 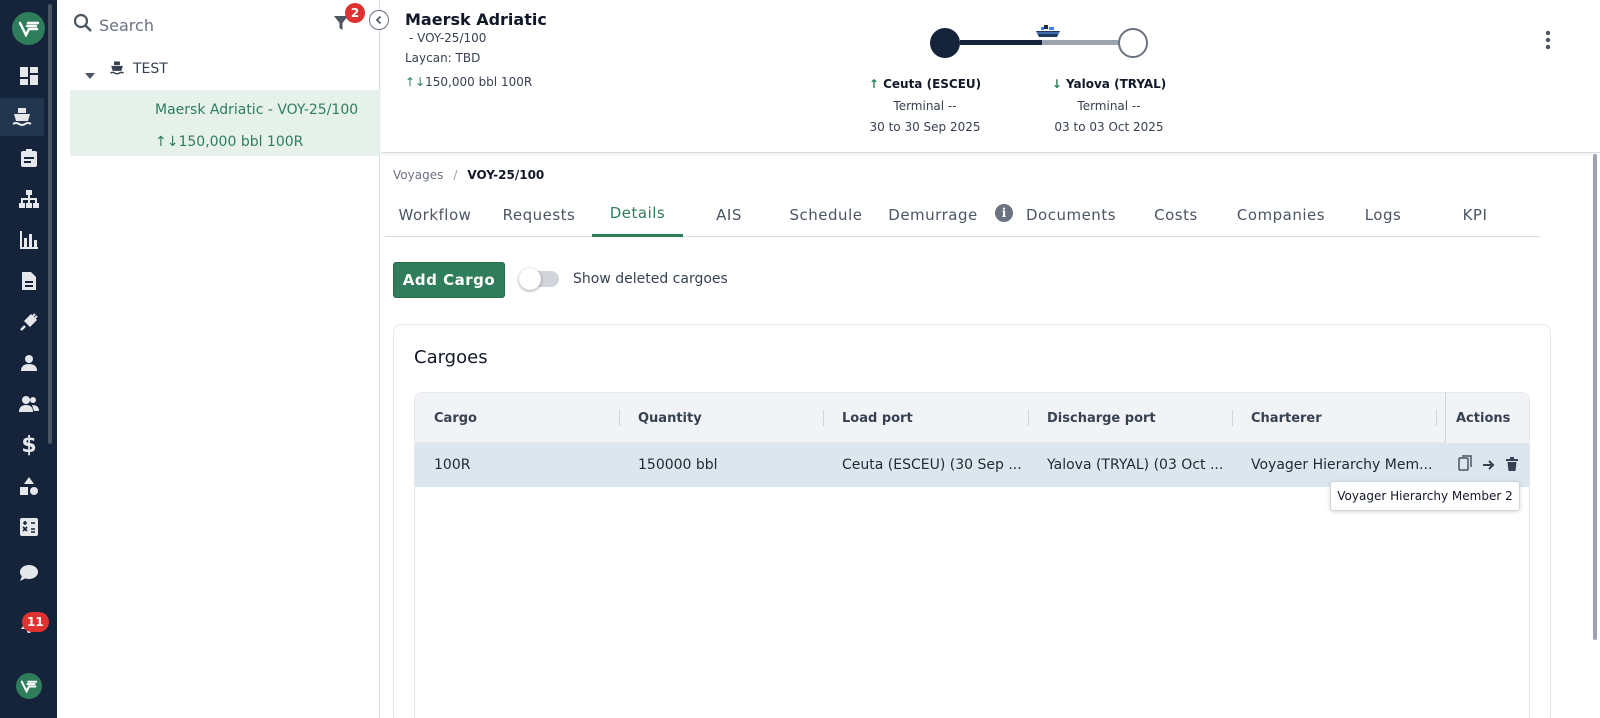 What do you see at coordinates (29, 686) in the screenshot?
I see `footer-logo-icon` at bounding box center [29, 686].